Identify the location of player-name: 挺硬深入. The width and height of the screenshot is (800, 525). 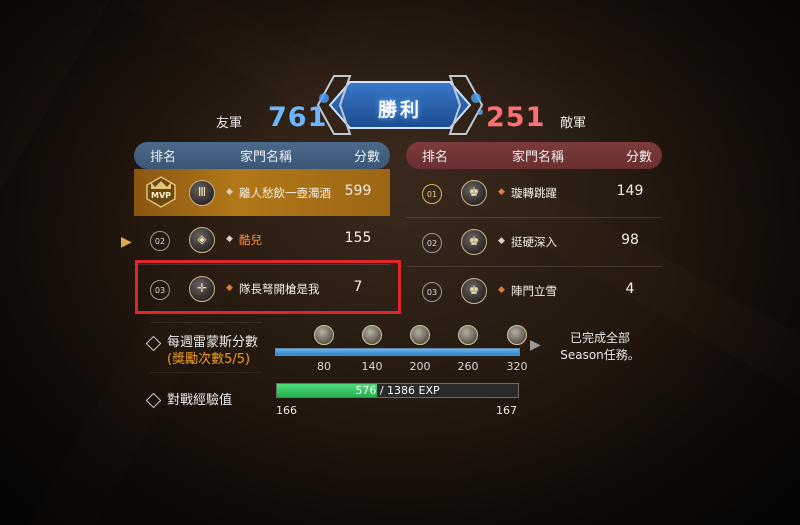
(534, 242).